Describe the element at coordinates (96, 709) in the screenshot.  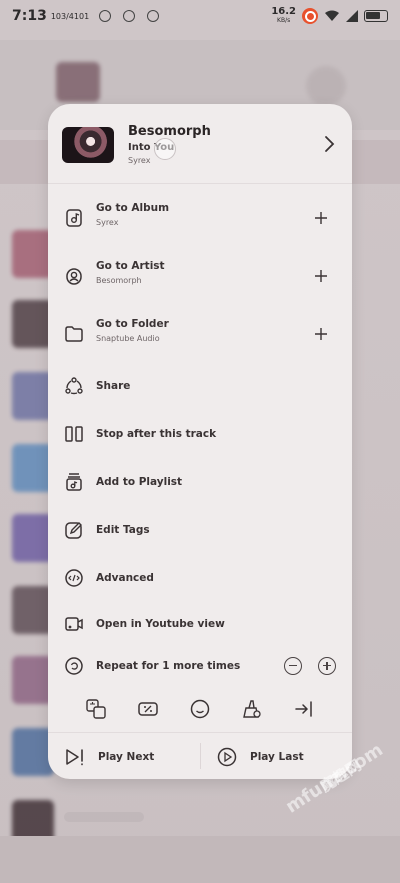
I see `translate-icon` at that location.